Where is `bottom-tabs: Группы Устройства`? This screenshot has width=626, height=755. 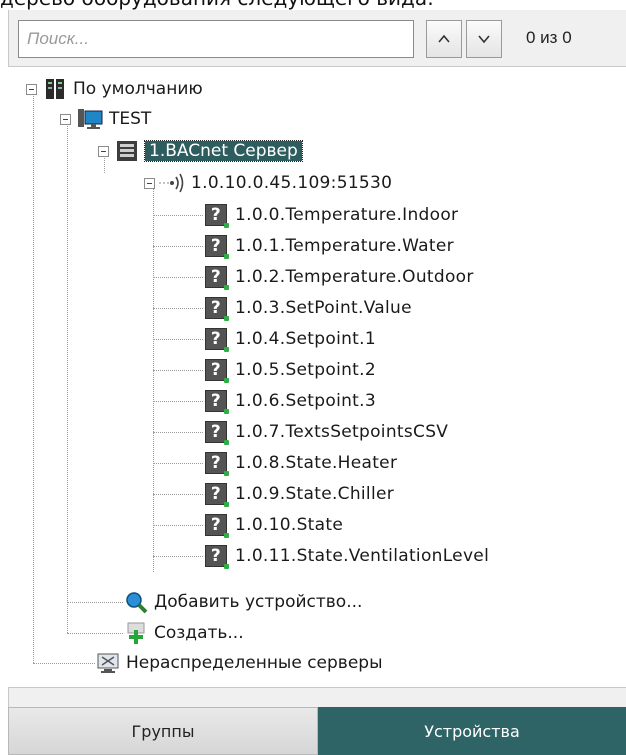
bottom-tabs: Группы Устройства is located at coordinates (317, 731).